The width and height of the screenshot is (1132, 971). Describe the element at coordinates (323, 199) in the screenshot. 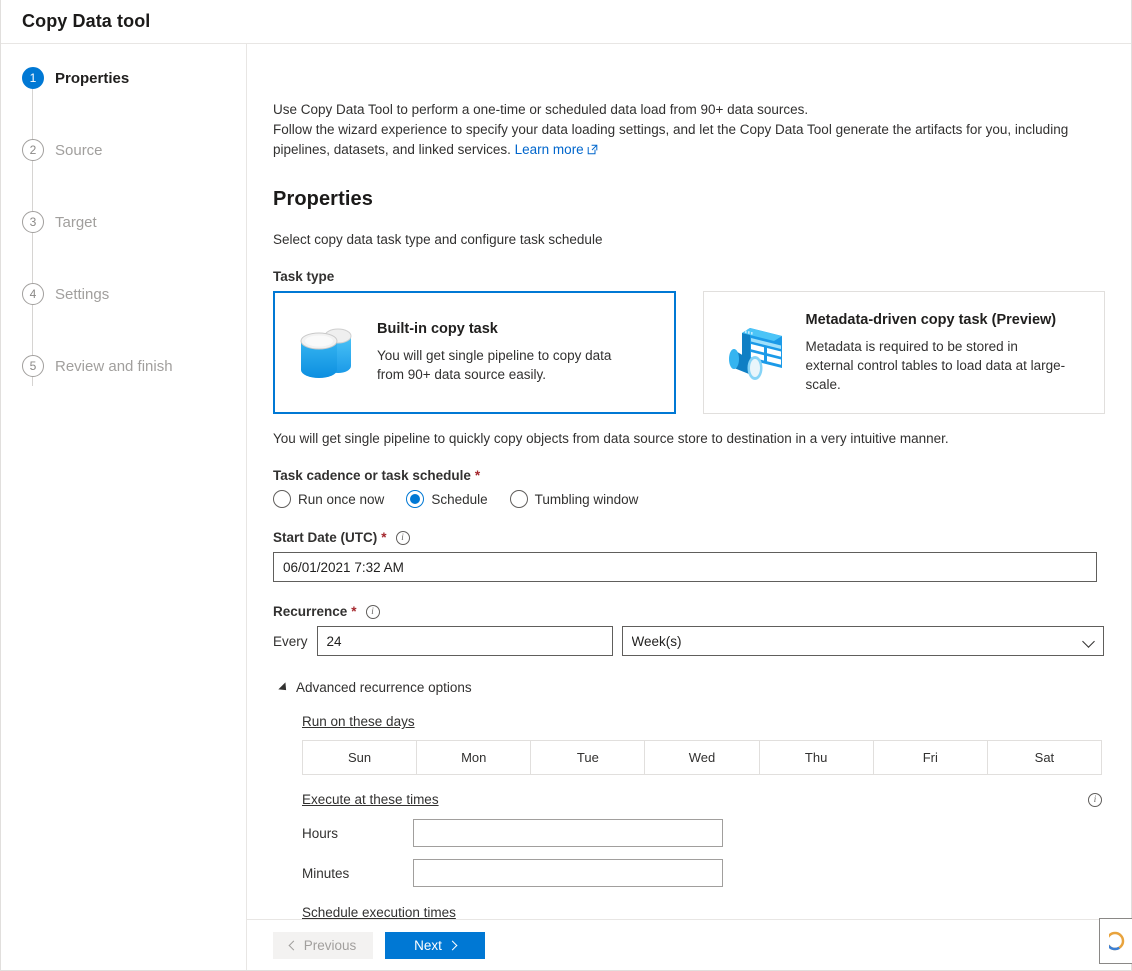

I see `page-title: Properties` at that location.